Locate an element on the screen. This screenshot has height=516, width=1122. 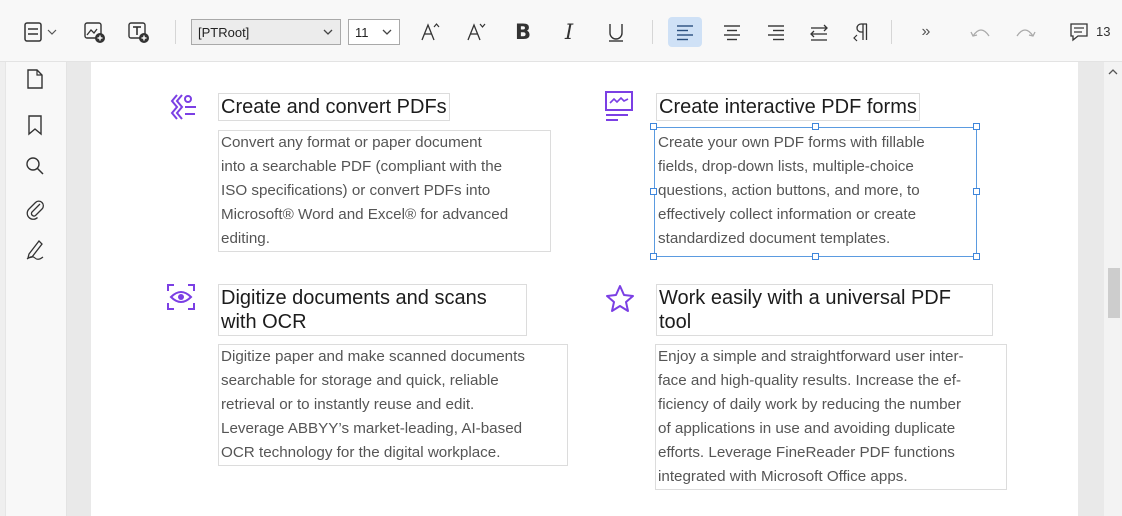
underline-button is located at coordinates (616, 32).